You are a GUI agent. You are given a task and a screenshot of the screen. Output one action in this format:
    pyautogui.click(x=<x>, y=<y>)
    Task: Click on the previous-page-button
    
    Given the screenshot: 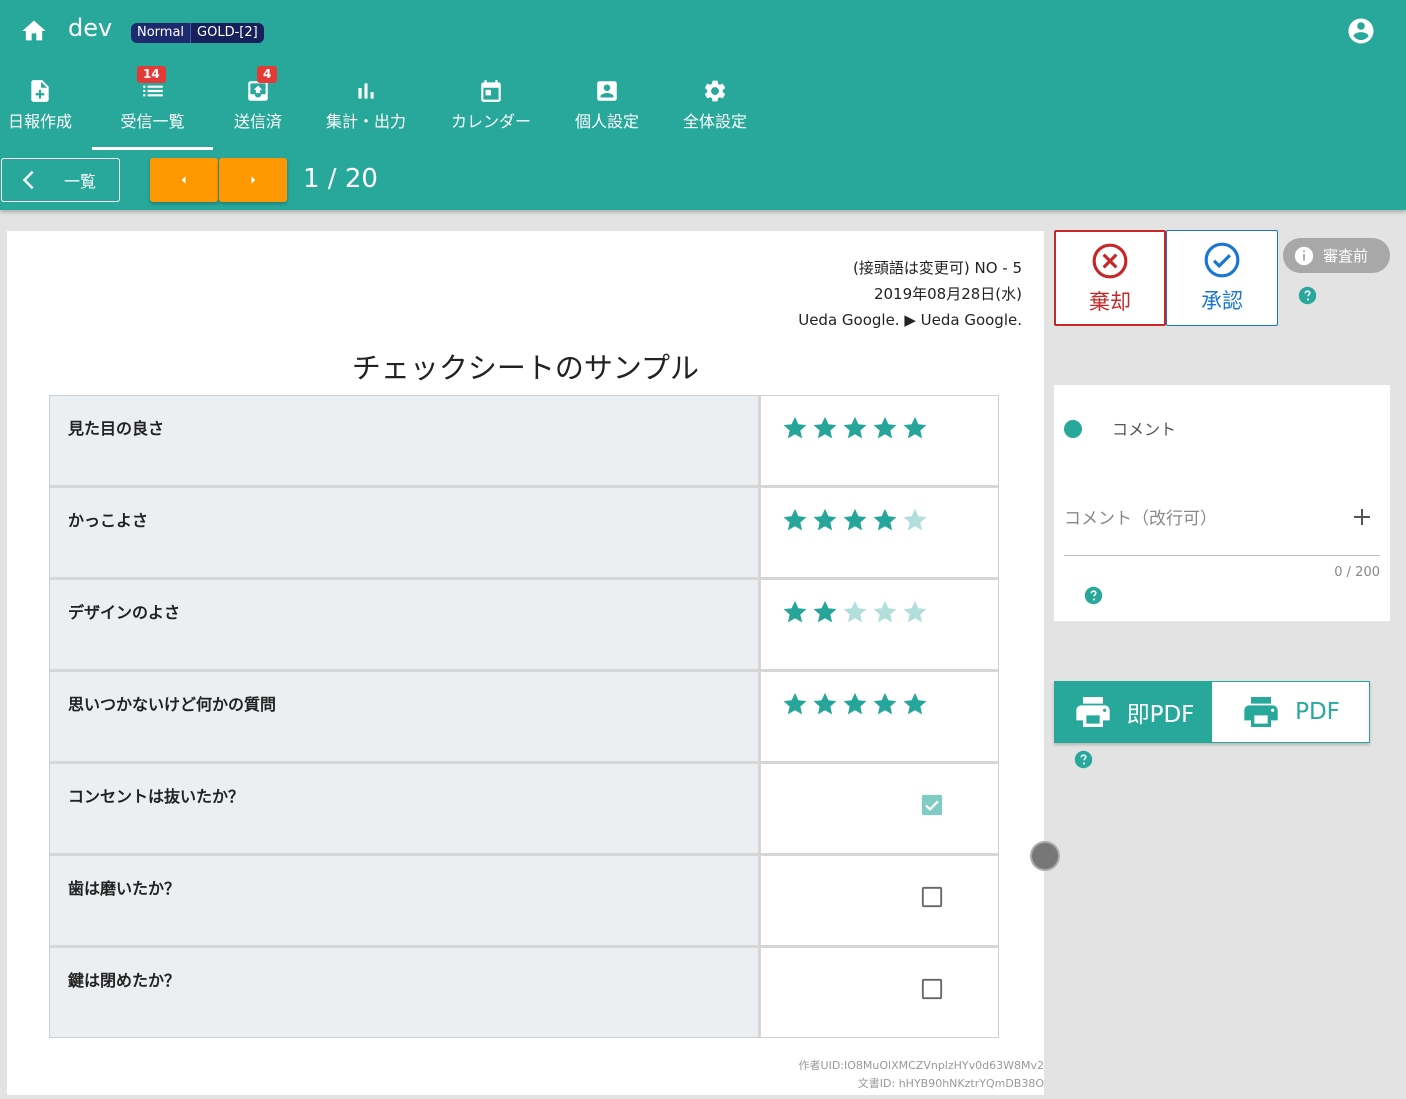 What is the action you would take?
    pyautogui.click(x=184, y=180)
    